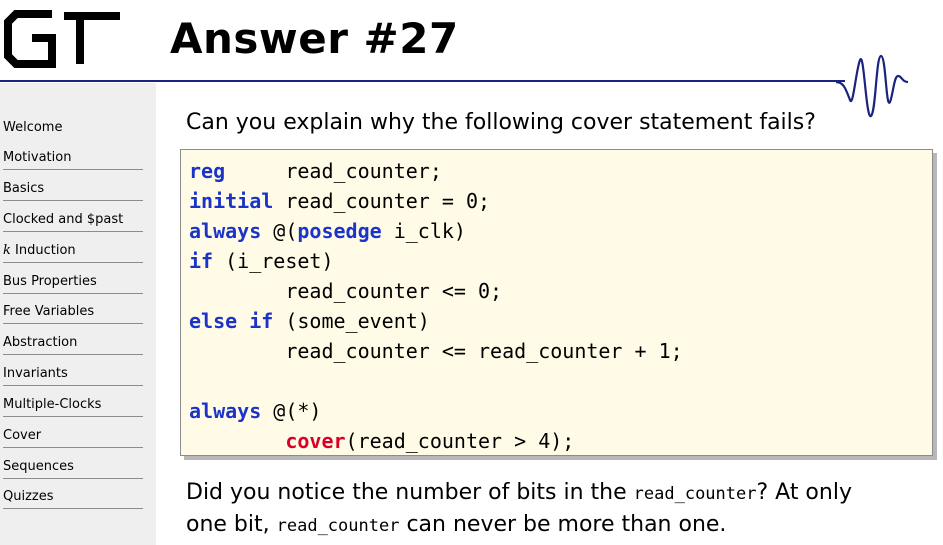  I want to click on sidebar-item-label: Bus Properties, so click(50, 281).